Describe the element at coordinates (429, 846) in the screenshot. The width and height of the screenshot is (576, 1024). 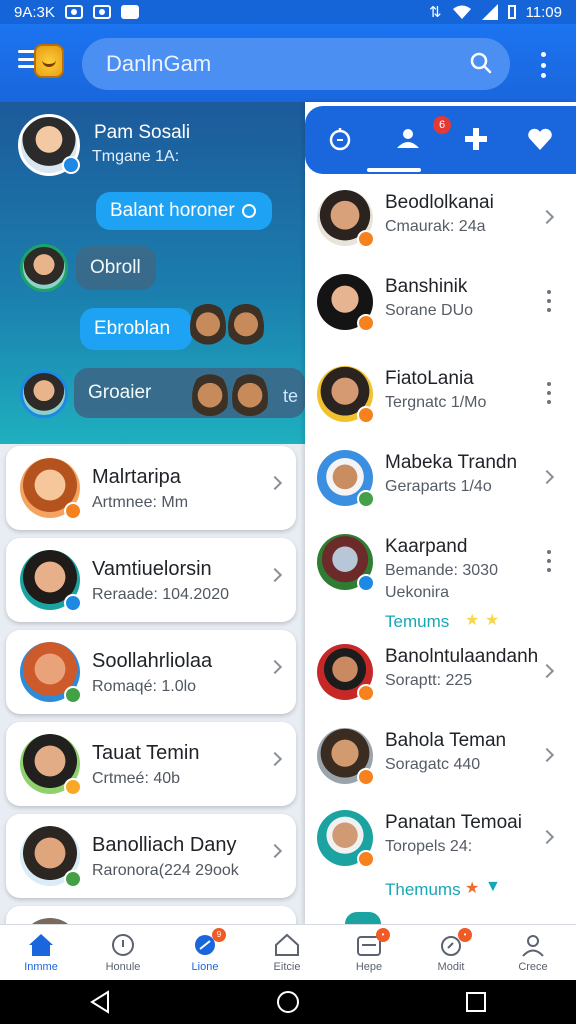
I see `contact-status: Toropels 24:` at that location.